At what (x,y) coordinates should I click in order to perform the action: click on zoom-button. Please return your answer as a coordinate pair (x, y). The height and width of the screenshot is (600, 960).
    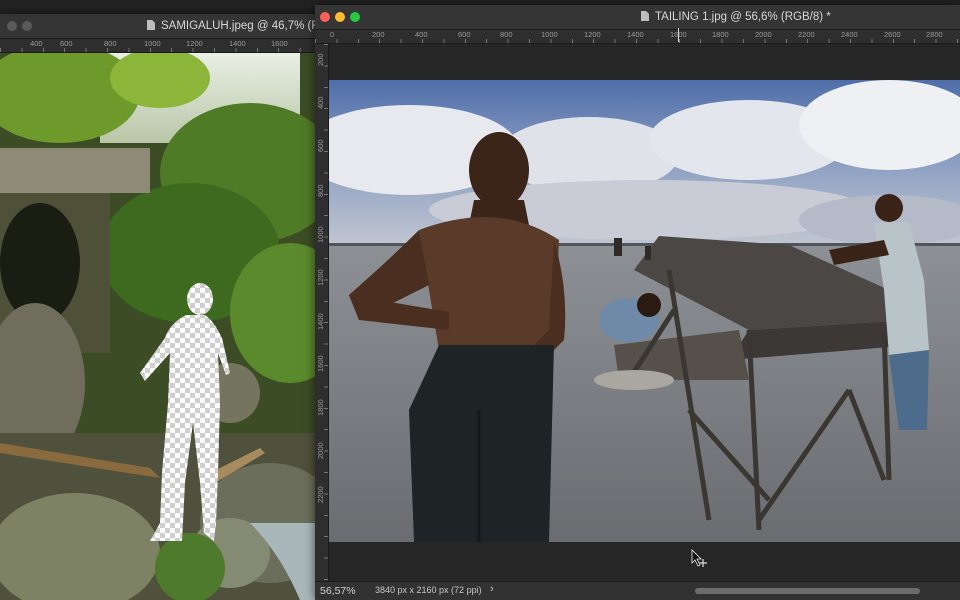
    Looking at the image, I should click on (355, 17).